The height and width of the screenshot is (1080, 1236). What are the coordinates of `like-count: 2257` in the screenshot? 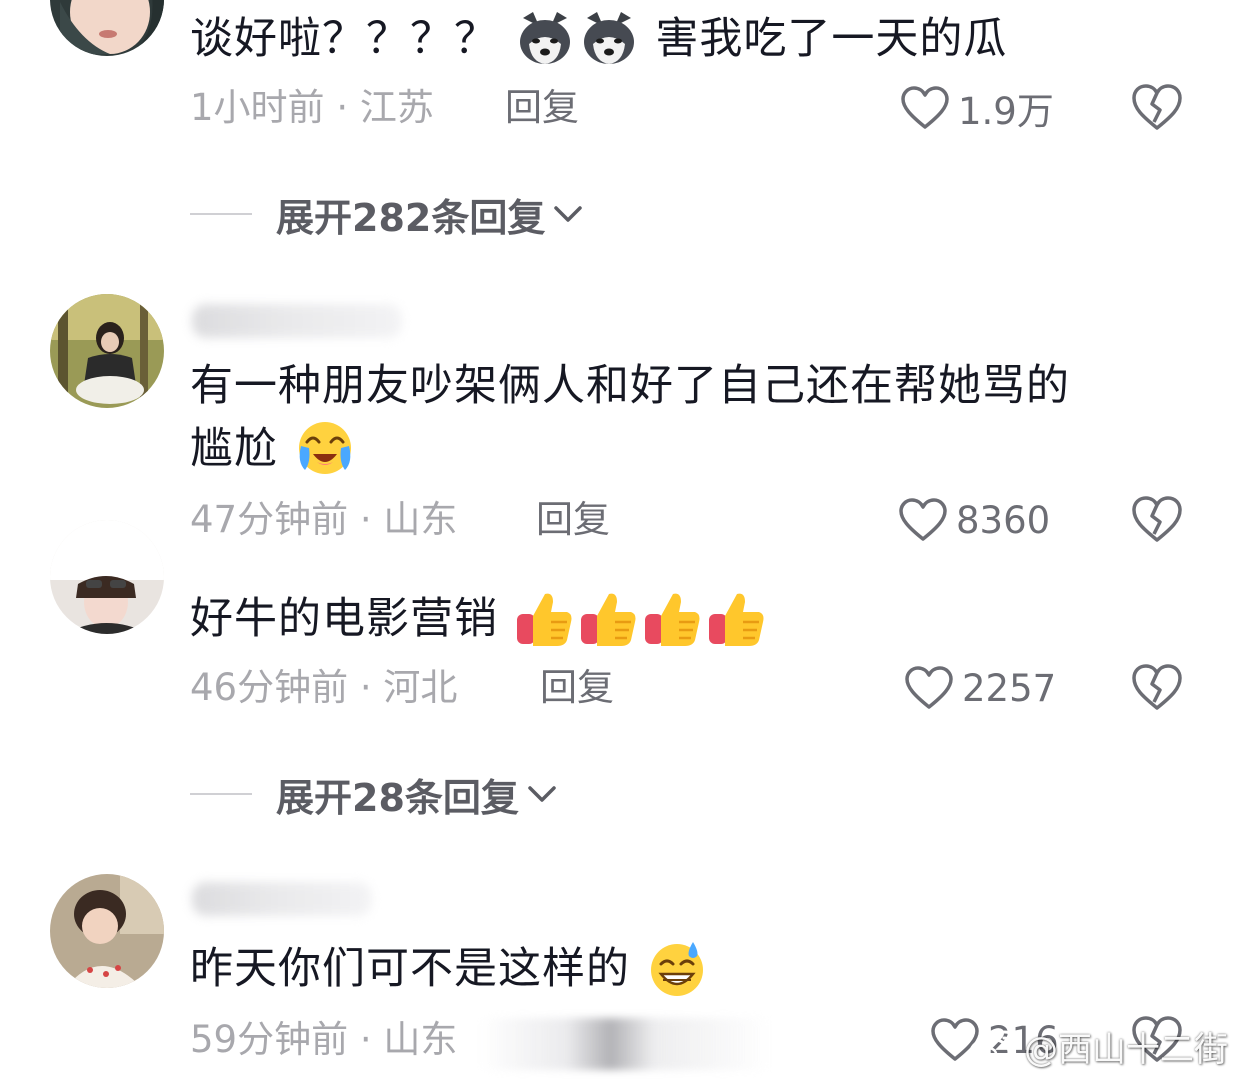 It's located at (1009, 688).